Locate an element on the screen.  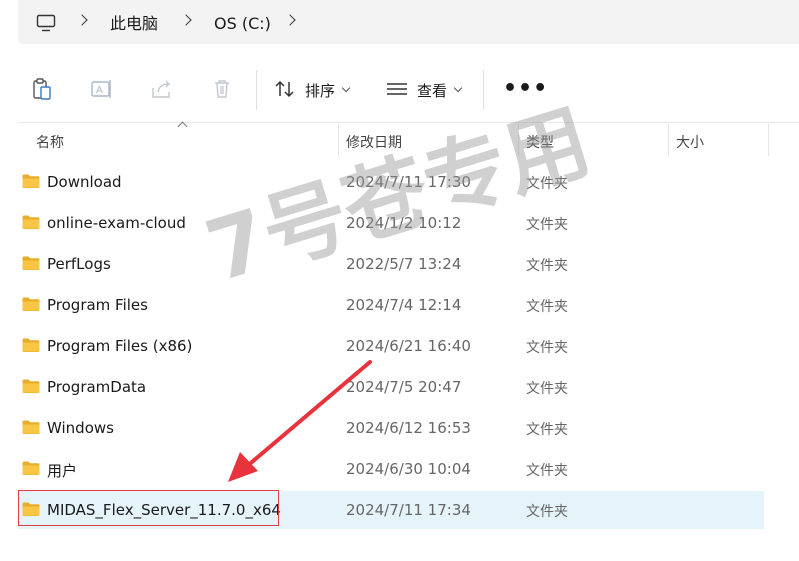
column-header-size: 大小 is located at coordinates (690, 142).